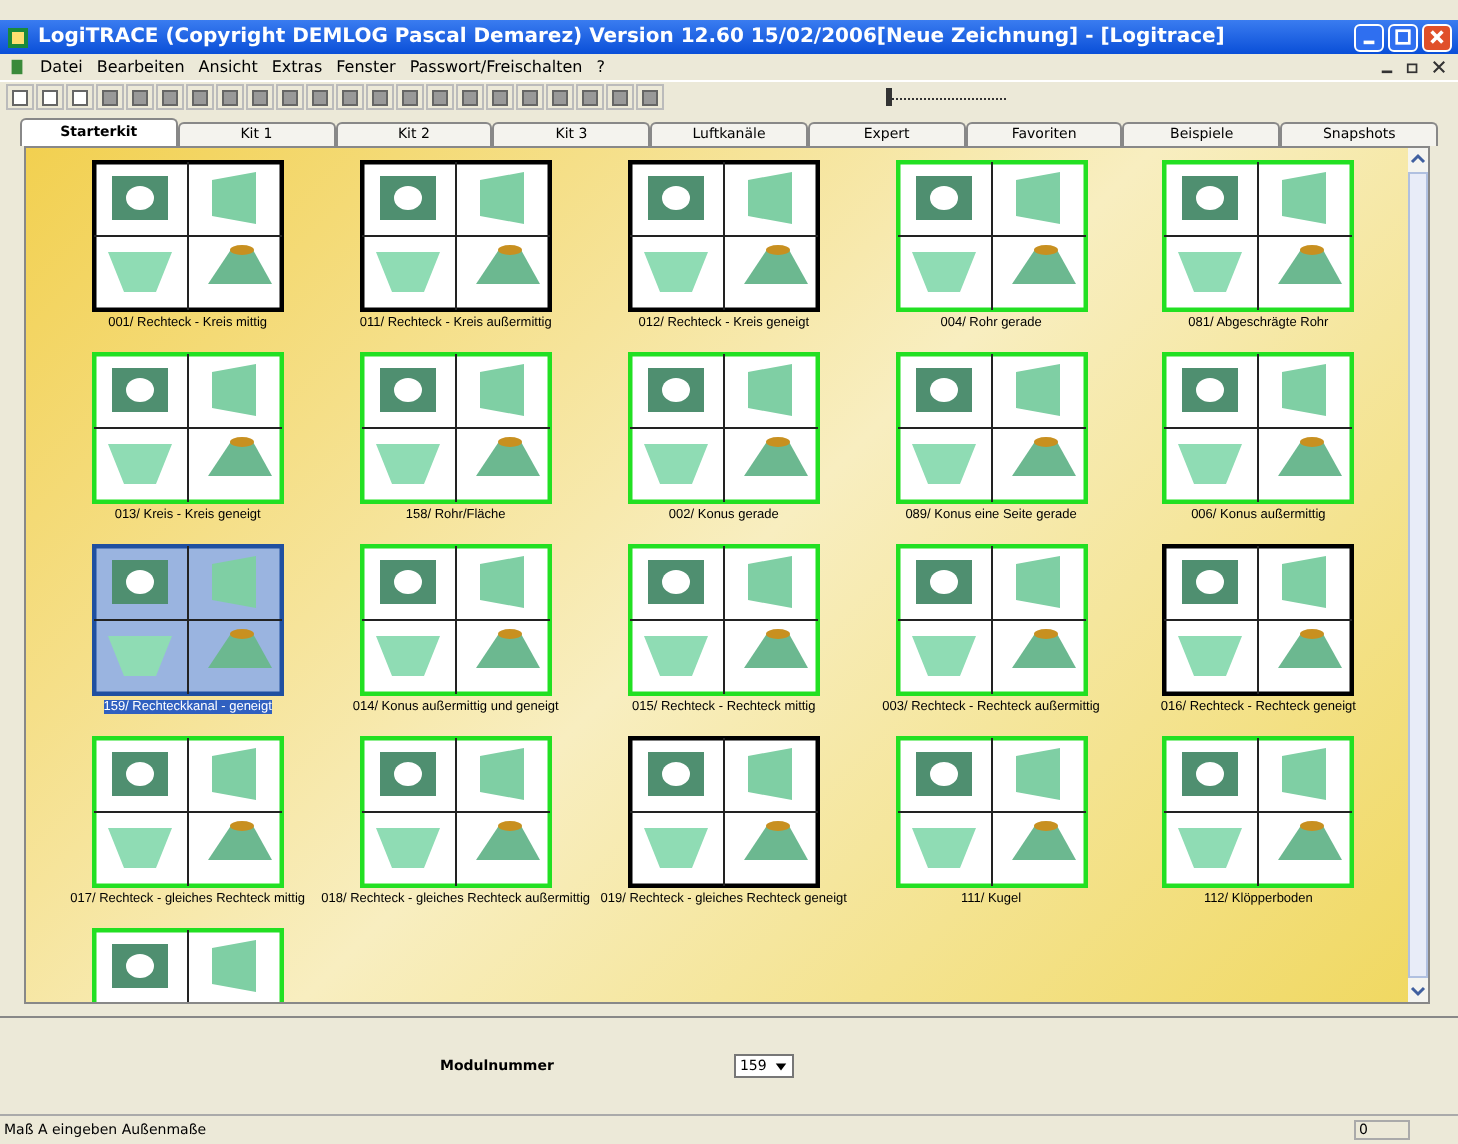  Describe the element at coordinates (1418, 159) in the screenshot. I see `scroll-up-icon` at that location.